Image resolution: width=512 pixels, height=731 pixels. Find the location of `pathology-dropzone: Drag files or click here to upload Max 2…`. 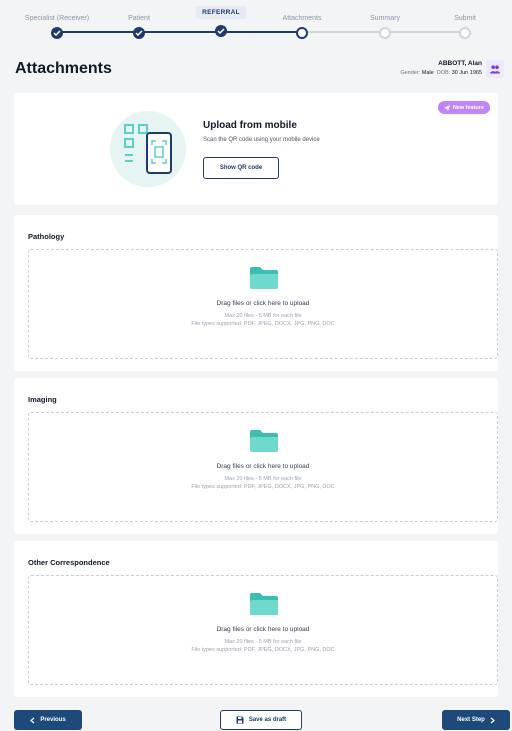

pathology-dropzone: Drag files or click here to upload Max 2… is located at coordinates (263, 304).